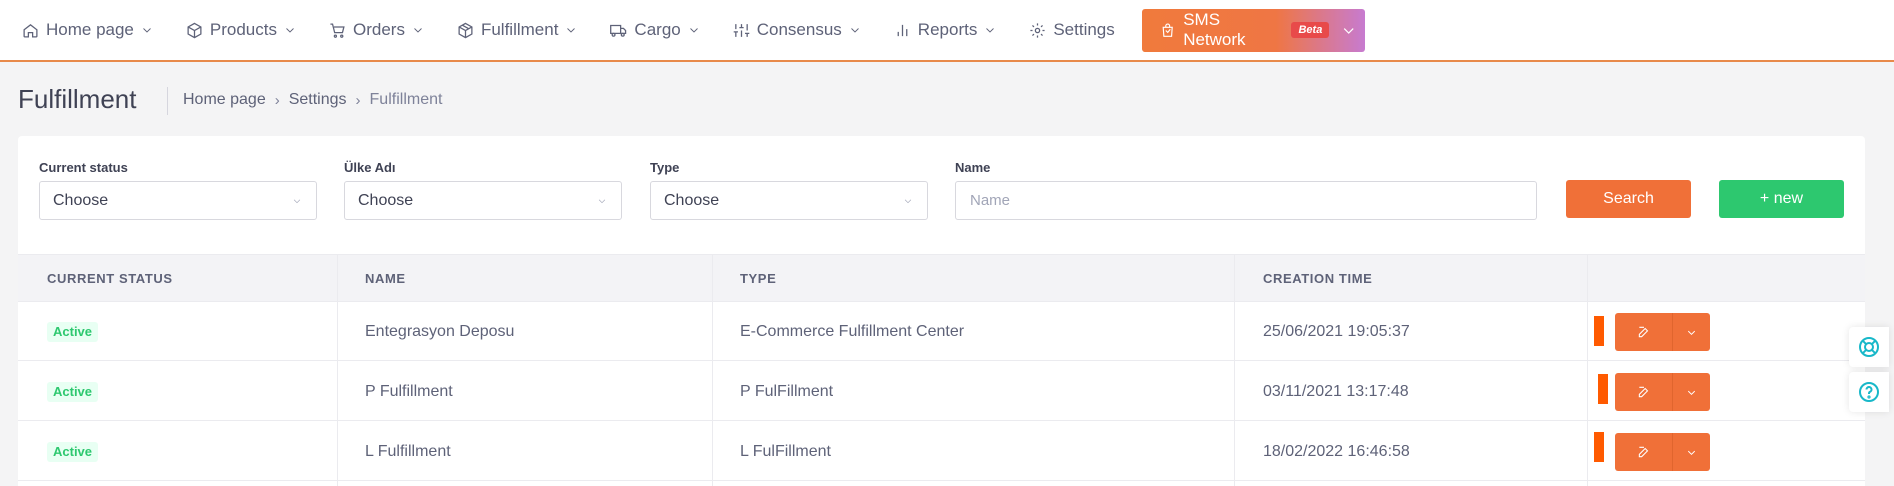 This screenshot has width=1894, height=486. I want to click on nav-reports: Reports, so click(945, 30).